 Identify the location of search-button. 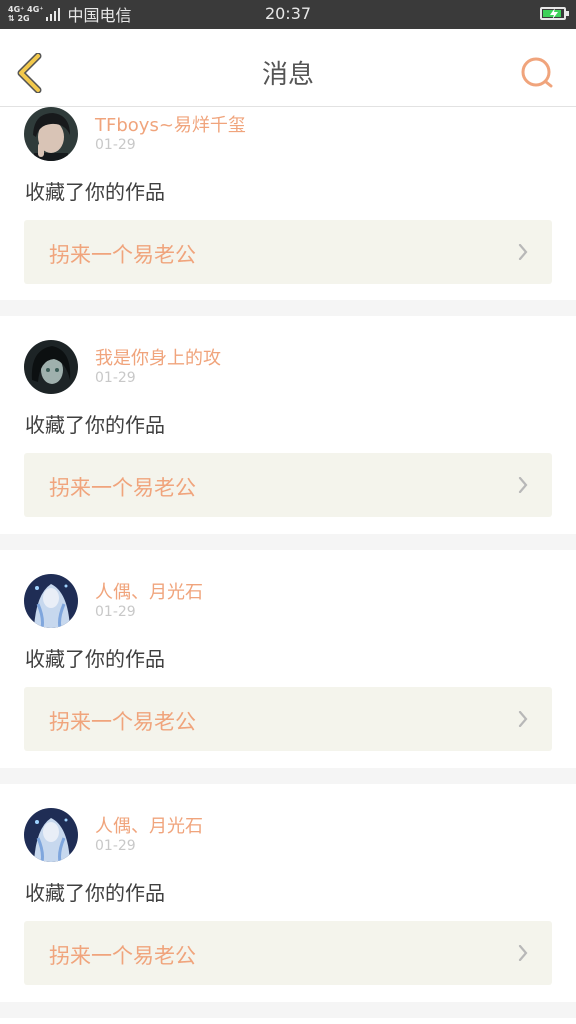
(537, 73).